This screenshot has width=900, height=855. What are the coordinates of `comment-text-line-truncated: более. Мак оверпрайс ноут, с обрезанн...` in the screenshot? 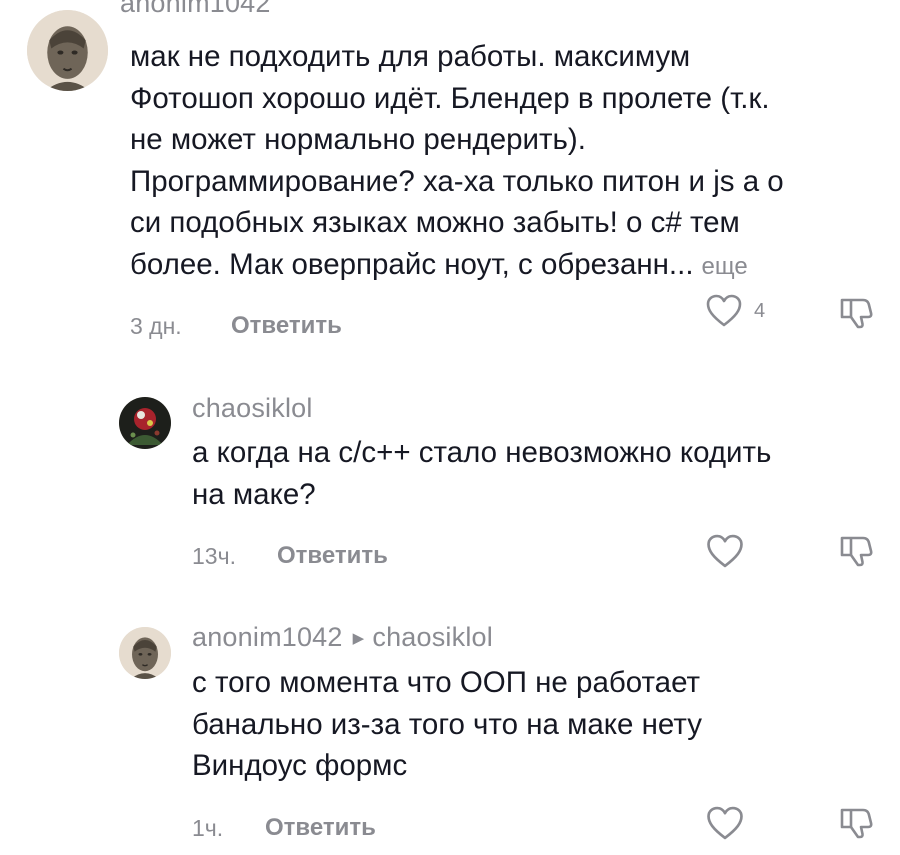 It's located at (412, 264).